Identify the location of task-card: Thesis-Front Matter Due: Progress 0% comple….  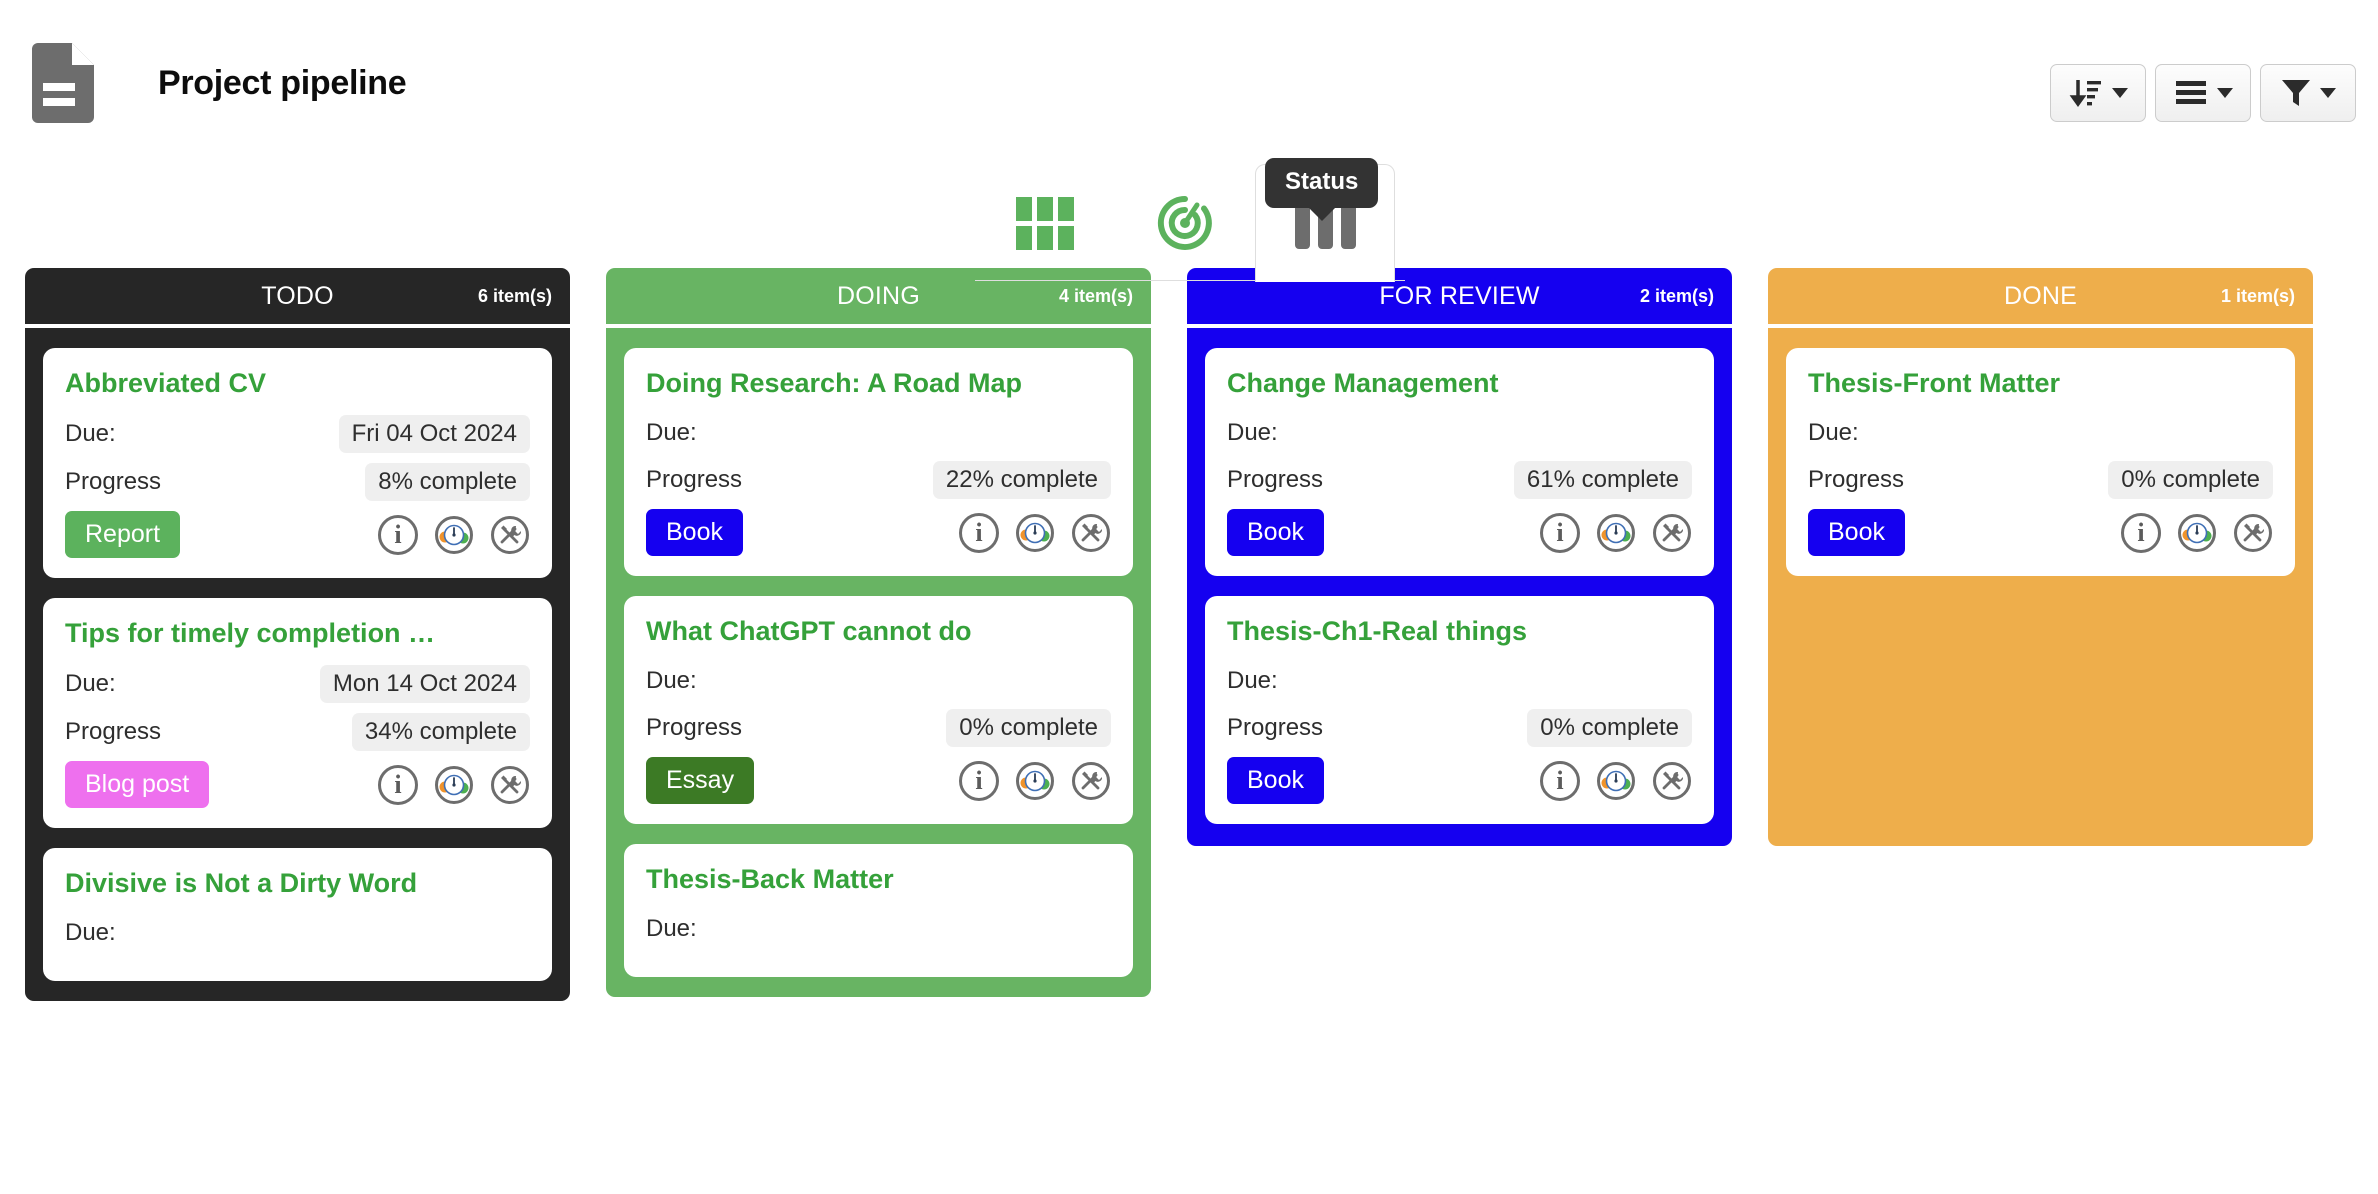
(2040, 462).